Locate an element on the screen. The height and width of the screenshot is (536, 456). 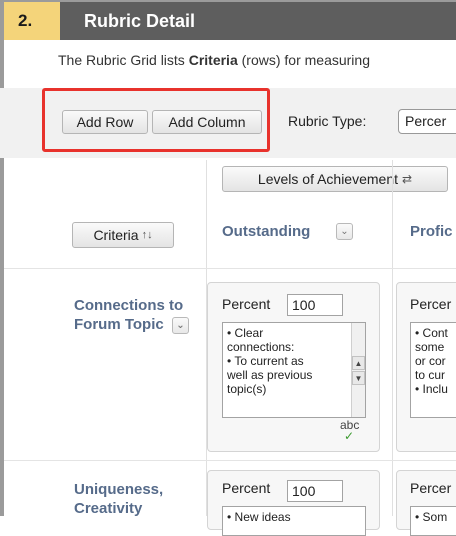
row-options-icon: ⌄ is located at coordinates (180, 325).